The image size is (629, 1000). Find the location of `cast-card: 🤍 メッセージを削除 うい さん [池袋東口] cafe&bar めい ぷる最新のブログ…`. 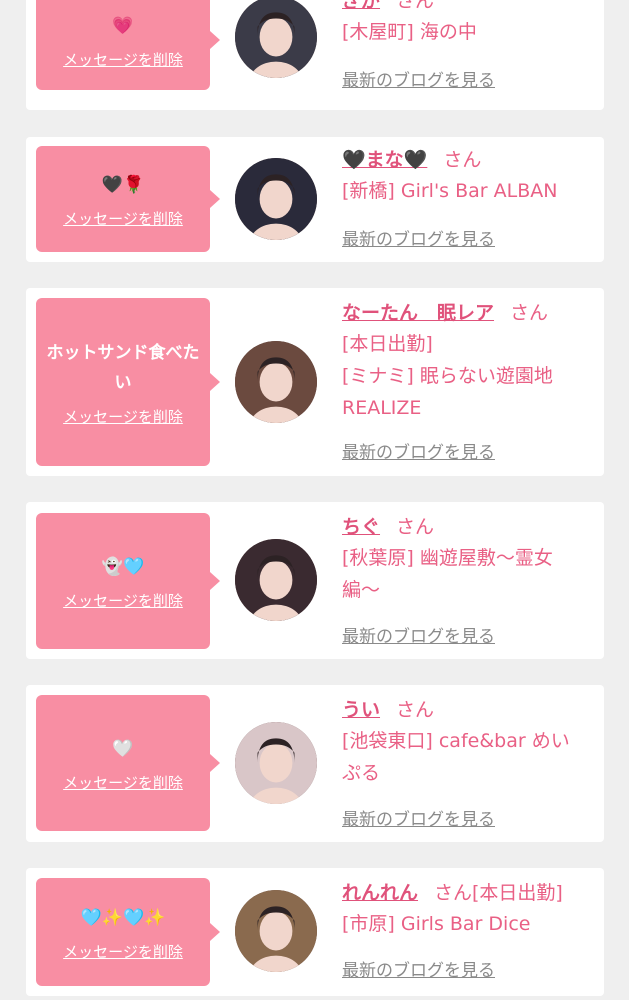

cast-card: 🤍 メッセージを削除 うい さん [池袋東口] cafe&bar めい ぷる最新のブログ… is located at coordinates (315, 763).